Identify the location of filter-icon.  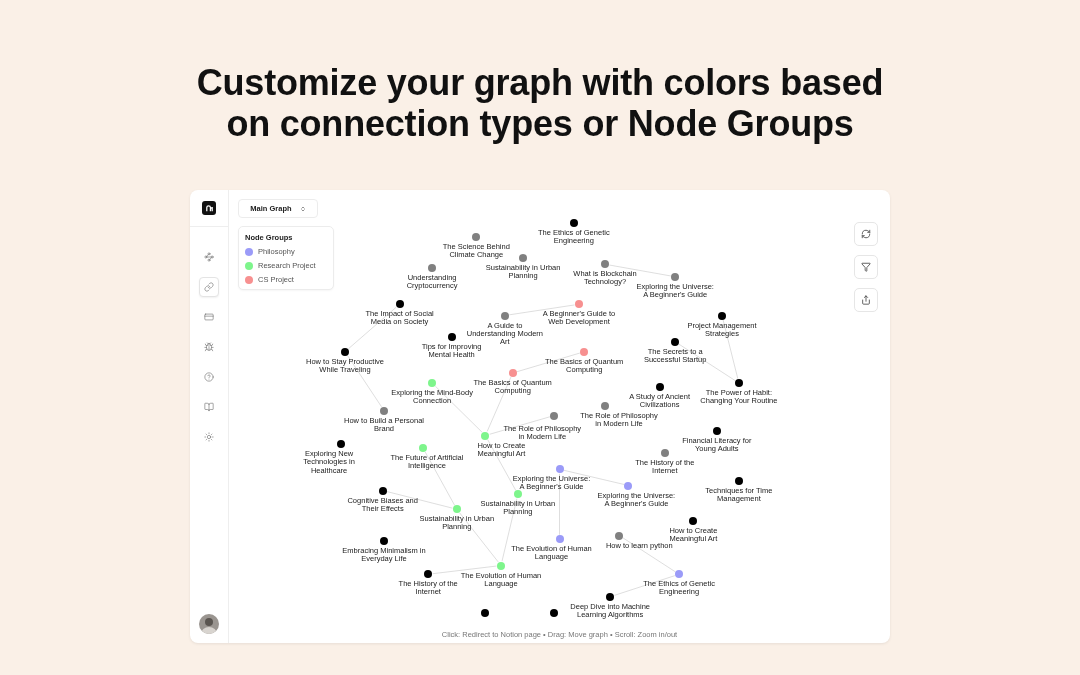
(866, 267).